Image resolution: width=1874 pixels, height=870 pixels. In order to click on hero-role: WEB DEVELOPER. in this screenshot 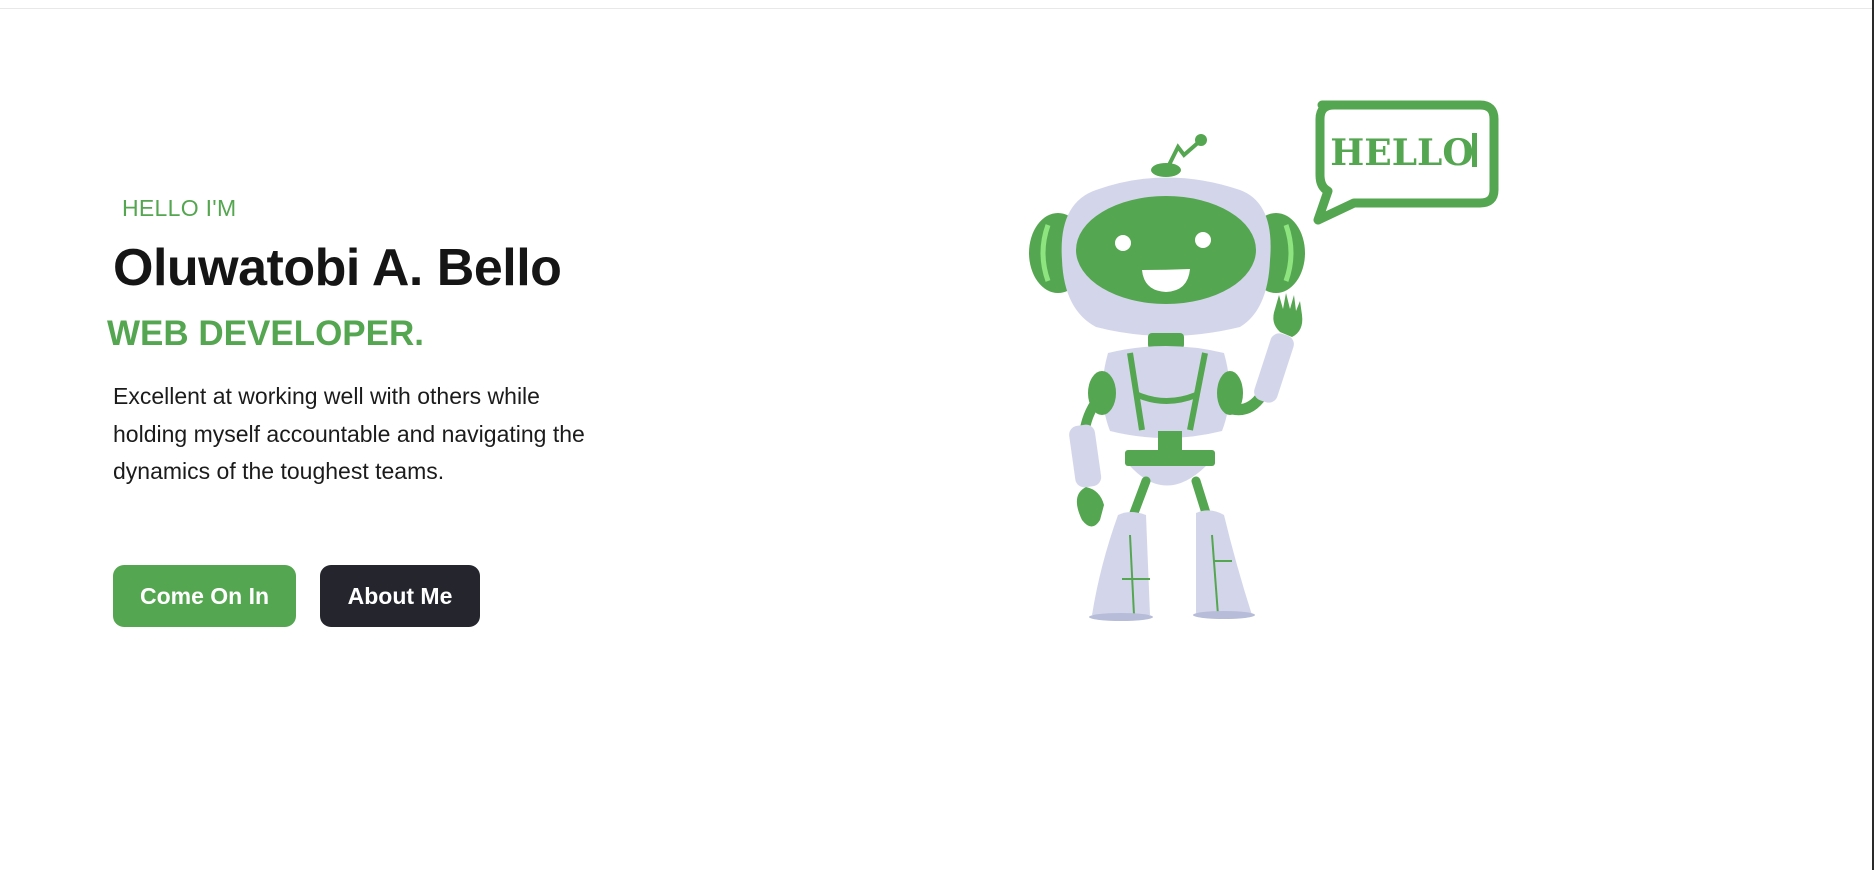, I will do `click(265, 333)`.